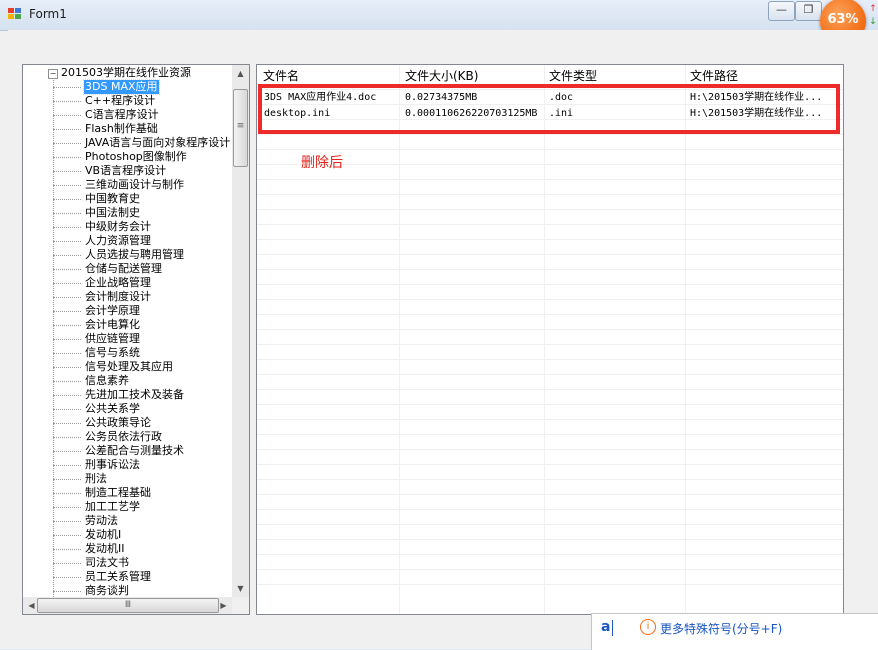  What do you see at coordinates (240, 73) in the screenshot?
I see `scroll-up-icon: ▲` at bounding box center [240, 73].